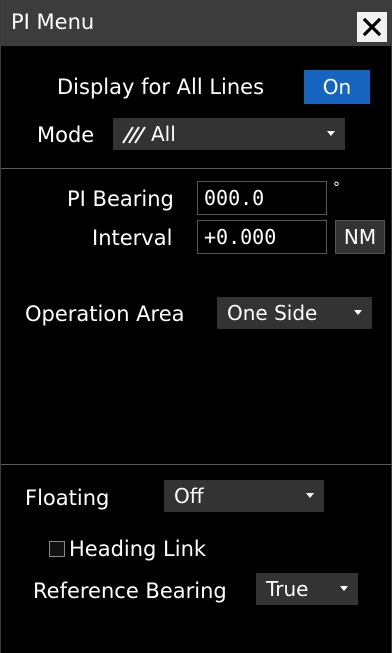 This screenshot has height=653, width=392. I want to click on degree-unit: °, so click(336, 188).